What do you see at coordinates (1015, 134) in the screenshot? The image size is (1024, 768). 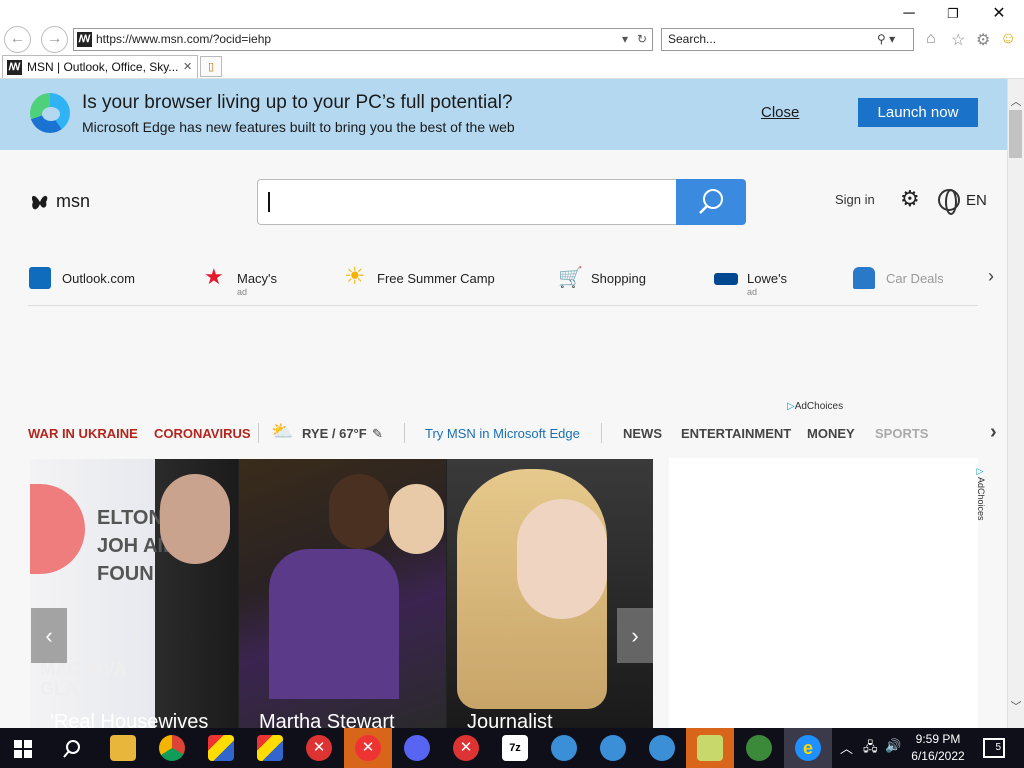 I see `scroll-thumb` at bounding box center [1015, 134].